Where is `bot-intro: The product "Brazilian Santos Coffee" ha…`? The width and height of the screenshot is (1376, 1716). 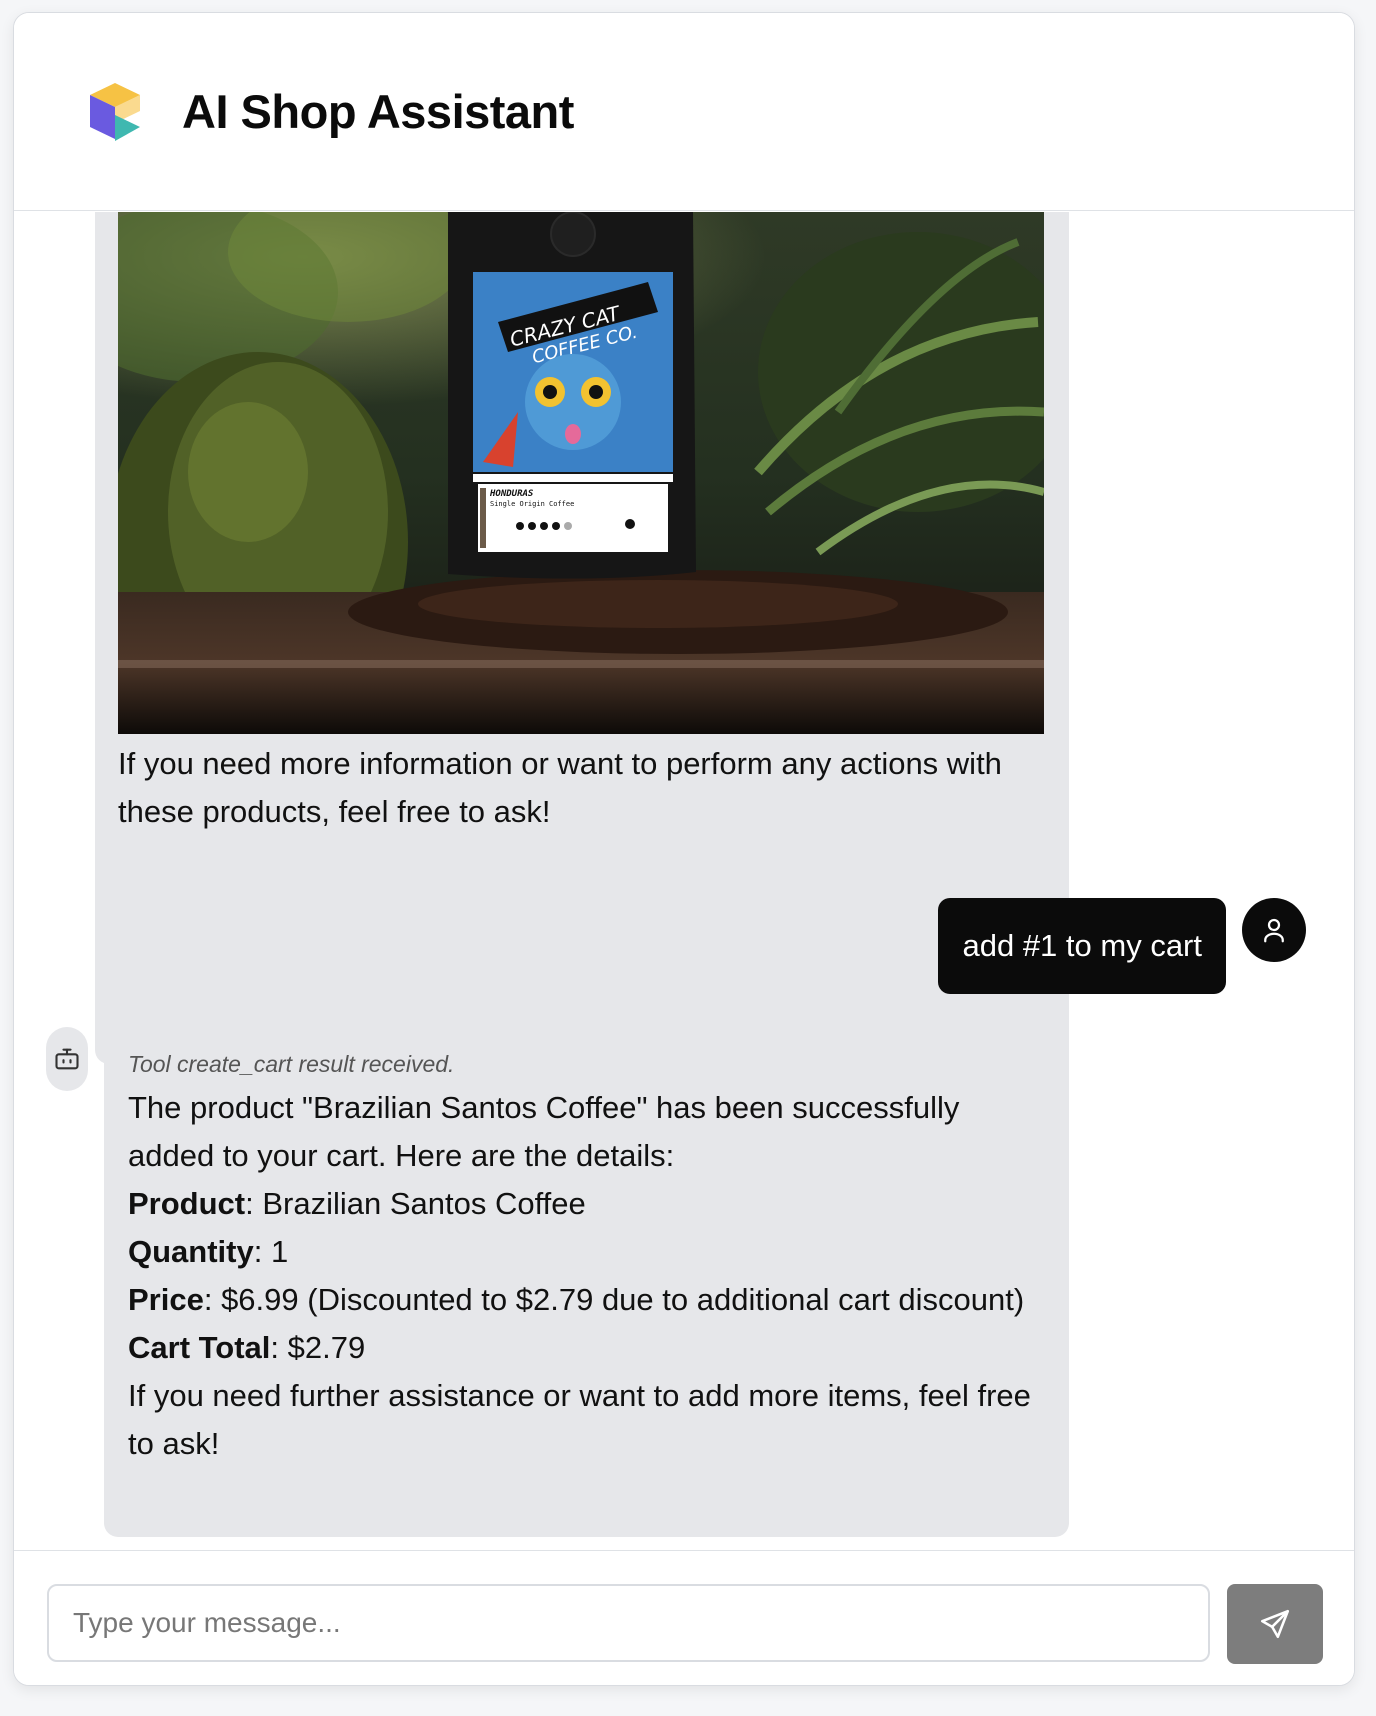 bot-intro: The product "Brazilian Santos Coffee" ha… is located at coordinates (544, 1131).